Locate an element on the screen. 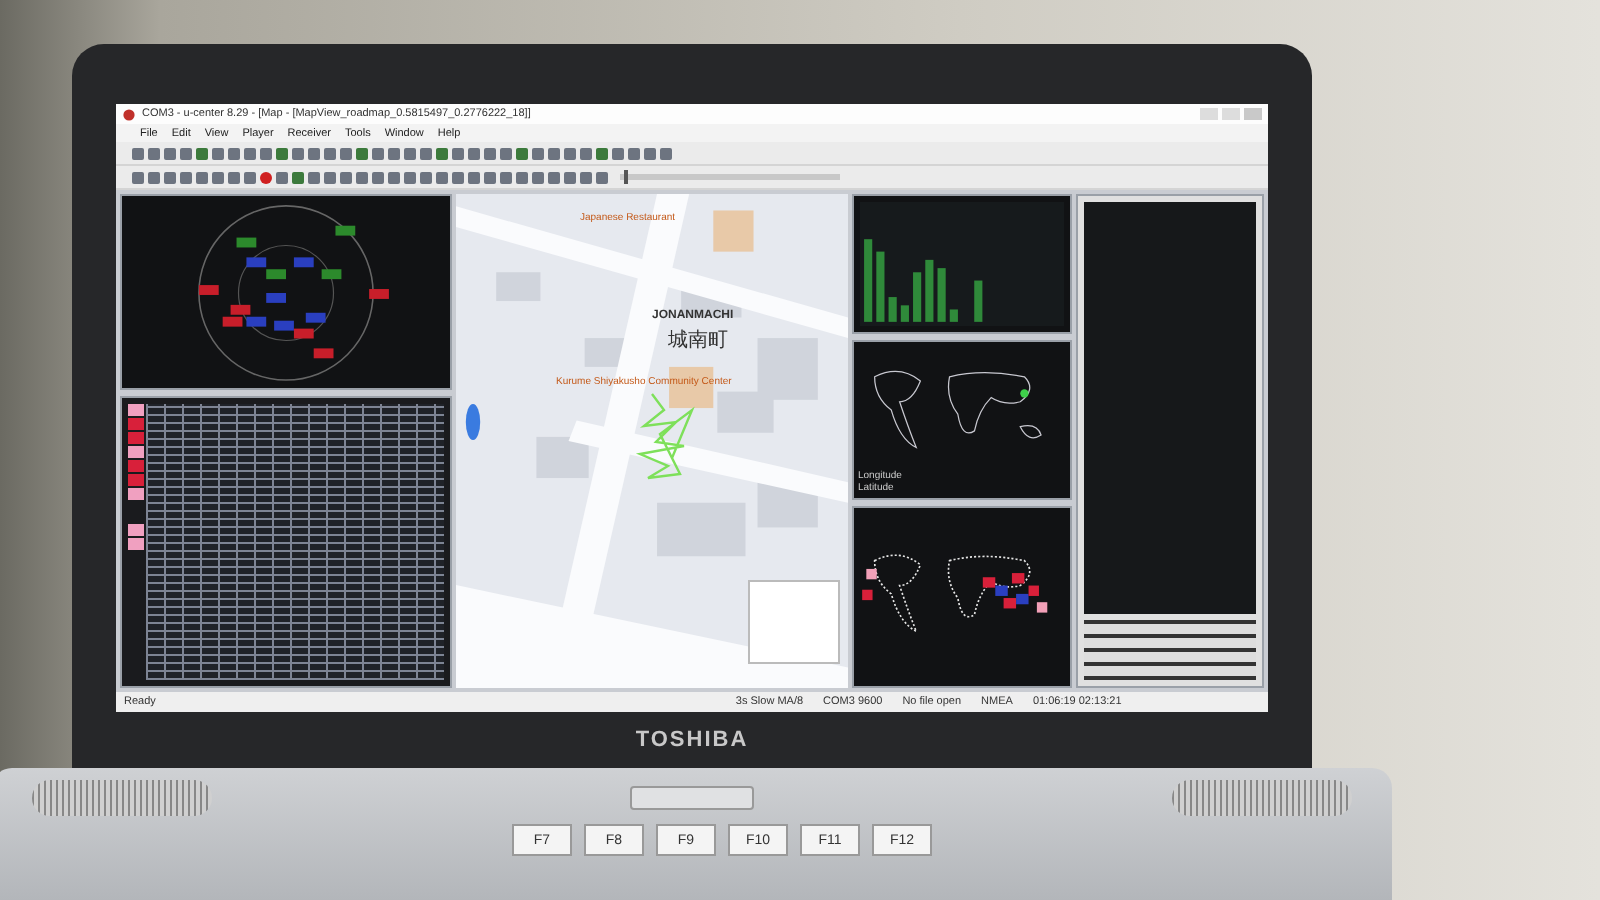  sky-plot-inner-ring is located at coordinates (286, 293).